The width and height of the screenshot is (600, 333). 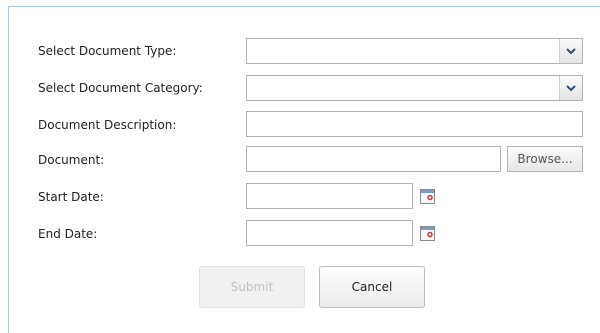 I want to click on doc-category-dropdown-button, so click(x=570, y=88).